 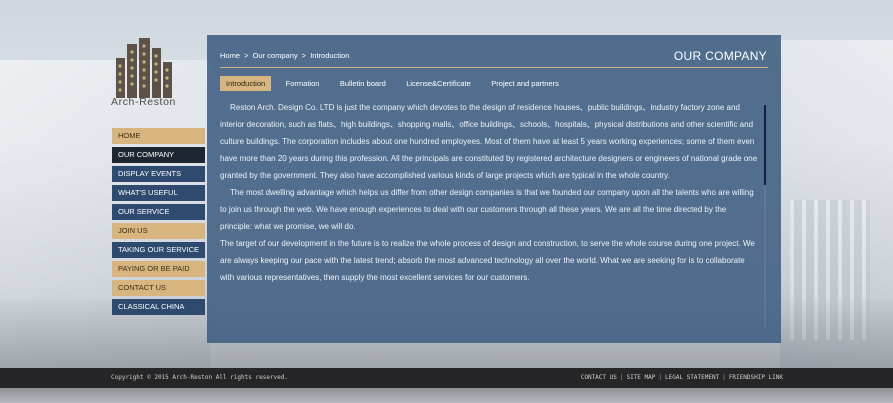 What do you see at coordinates (494, 67) in the screenshot?
I see `title-divider` at bounding box center [494, 67].